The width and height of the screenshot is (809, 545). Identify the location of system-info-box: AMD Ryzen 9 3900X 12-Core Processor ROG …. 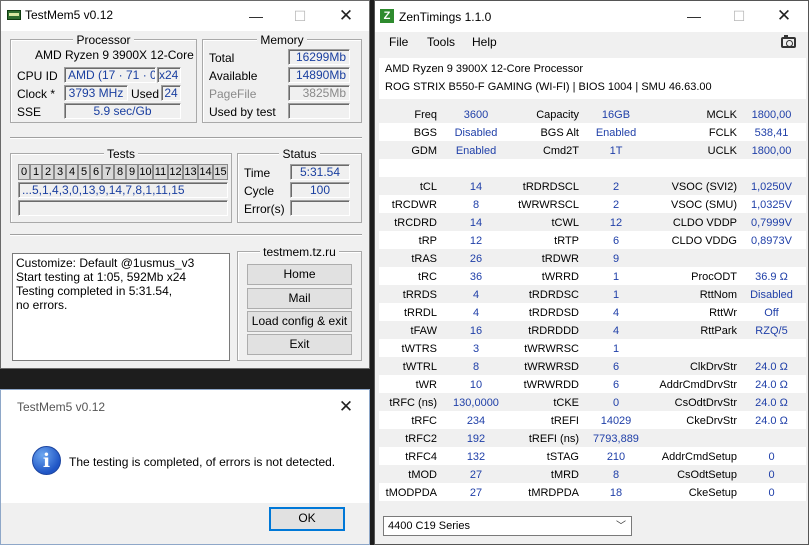
(592, 78).